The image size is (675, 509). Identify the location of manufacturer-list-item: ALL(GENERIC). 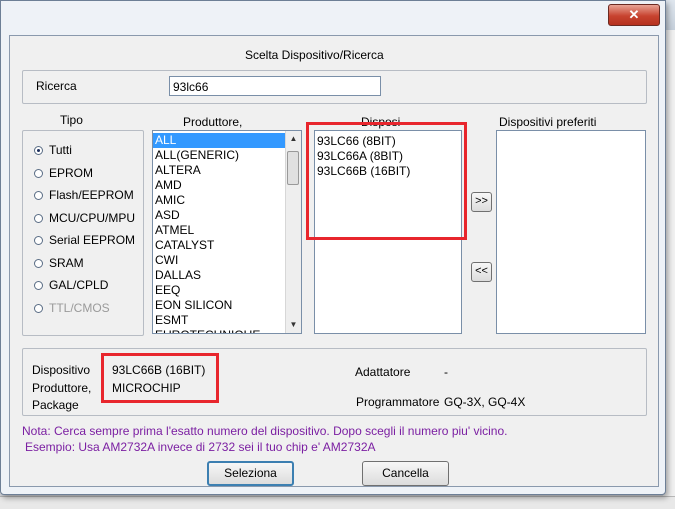
(227, 155).